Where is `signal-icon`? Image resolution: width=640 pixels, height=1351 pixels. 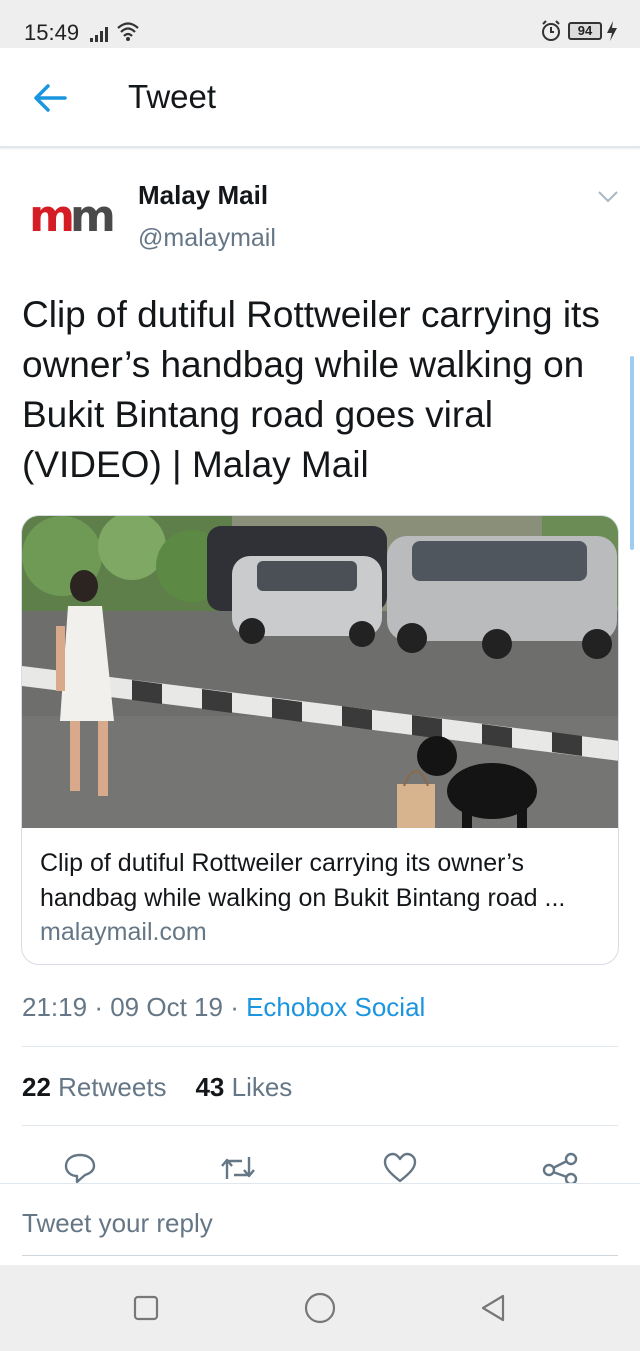 signal-icon is located at coordinates (99, 34).